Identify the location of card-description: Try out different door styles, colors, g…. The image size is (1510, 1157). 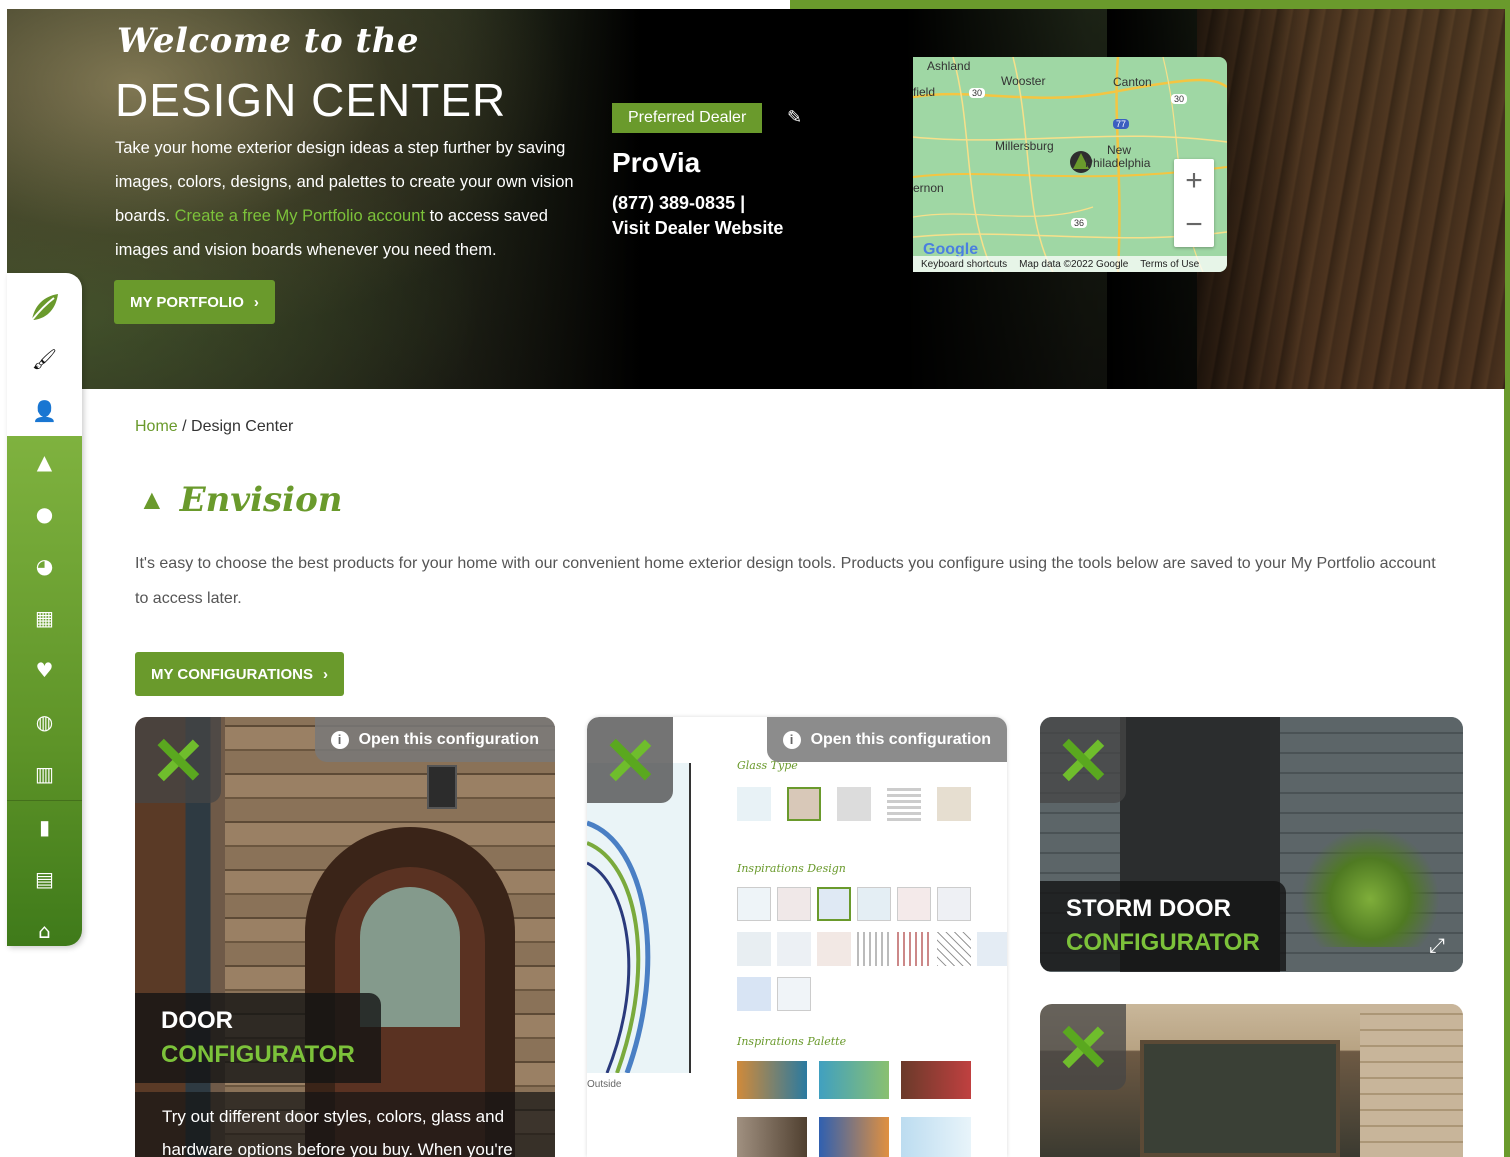
(345, 1124).